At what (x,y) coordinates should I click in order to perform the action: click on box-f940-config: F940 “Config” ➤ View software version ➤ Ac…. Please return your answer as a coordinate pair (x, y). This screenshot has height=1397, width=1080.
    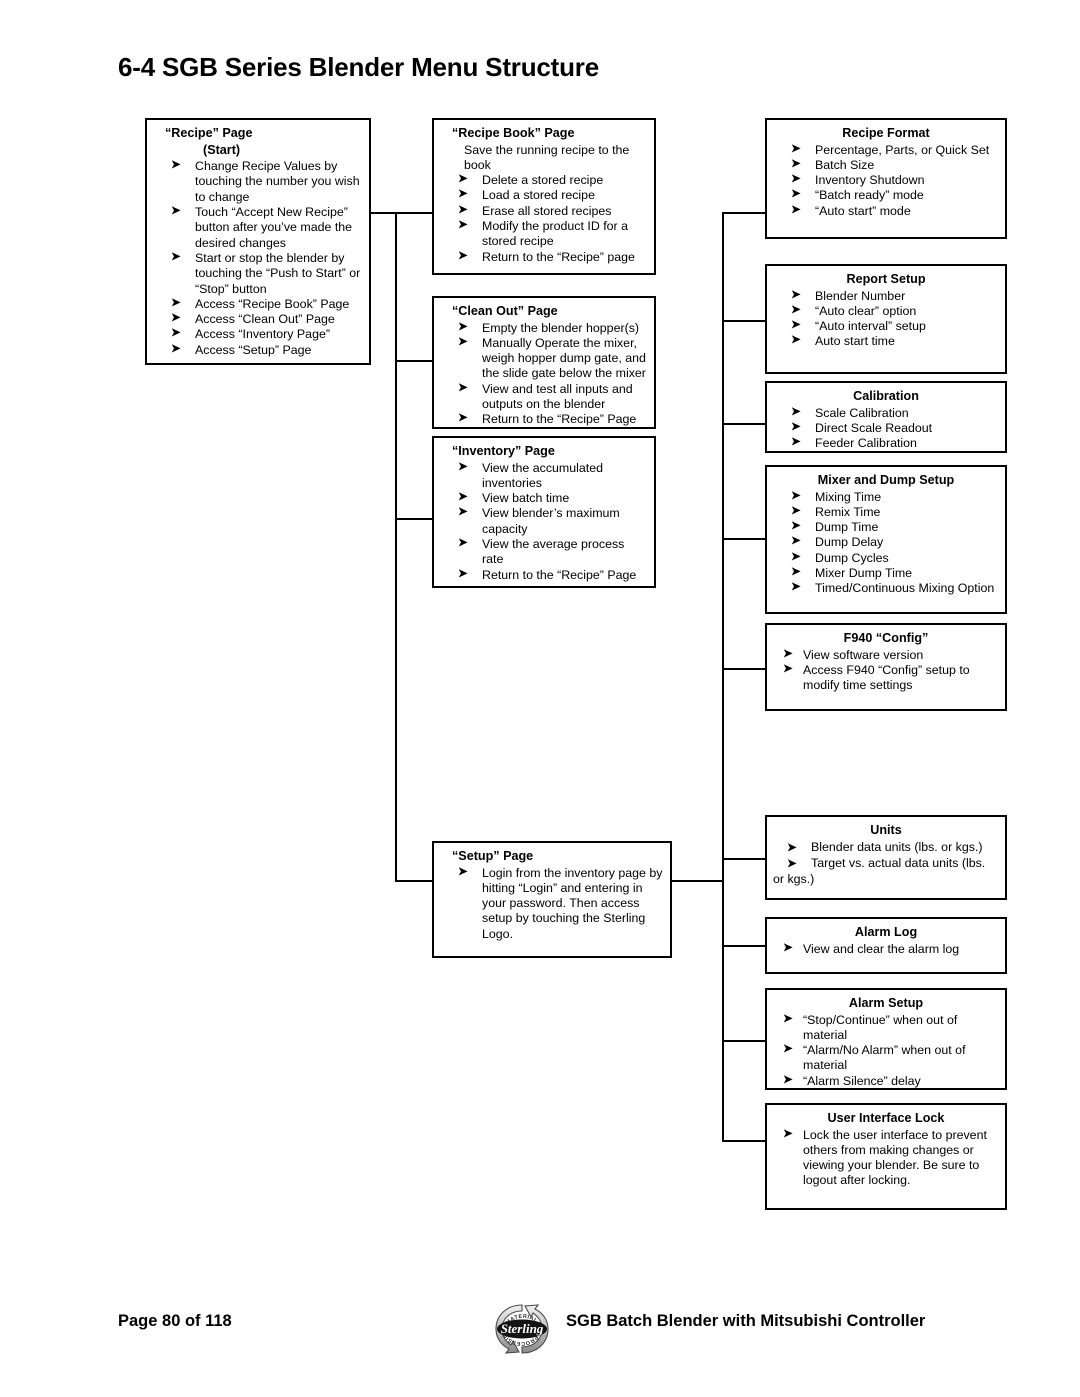
    Looking at the image, I should click on (886, 667).